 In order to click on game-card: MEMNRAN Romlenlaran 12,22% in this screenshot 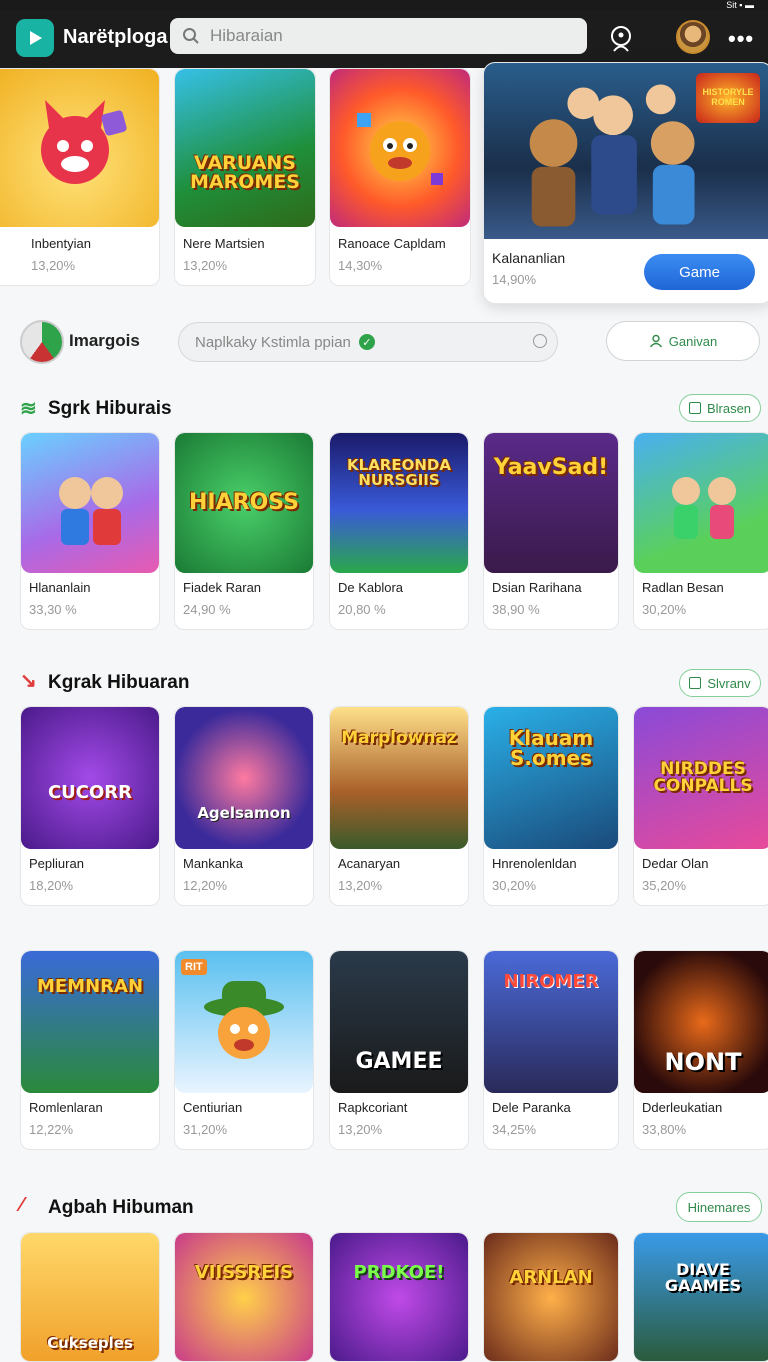, I will do `click(90, 1050)`.